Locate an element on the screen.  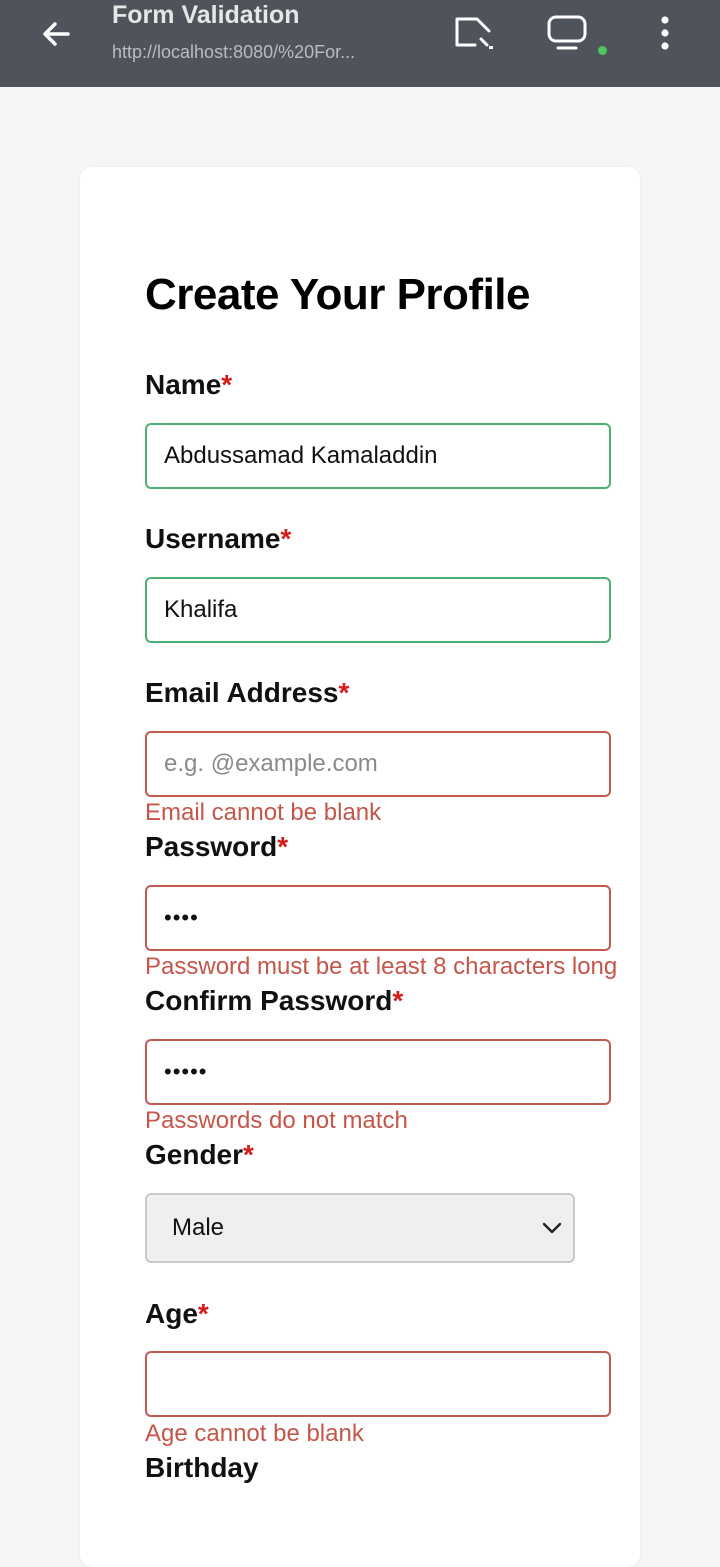
status-dot is located at coordinates (602, 50).